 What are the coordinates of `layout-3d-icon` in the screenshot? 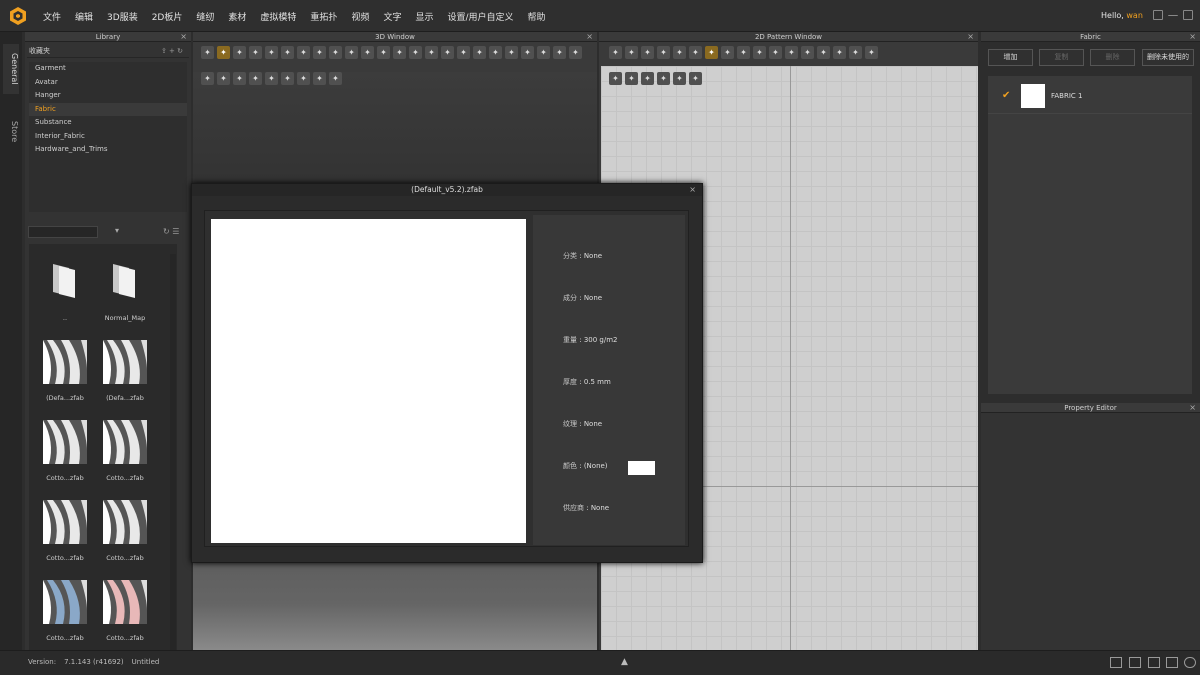 It's located at (1154, 662).